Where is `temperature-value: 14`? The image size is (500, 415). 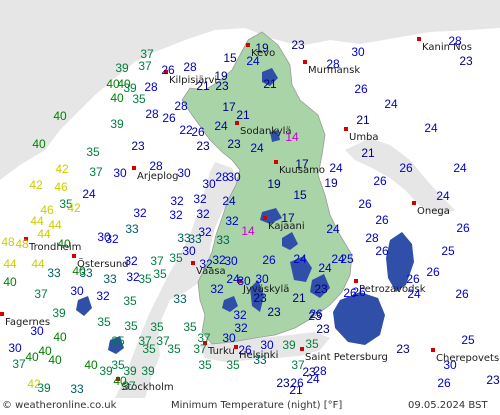
temperature-value: 14 is located at coordinates (248, 231).